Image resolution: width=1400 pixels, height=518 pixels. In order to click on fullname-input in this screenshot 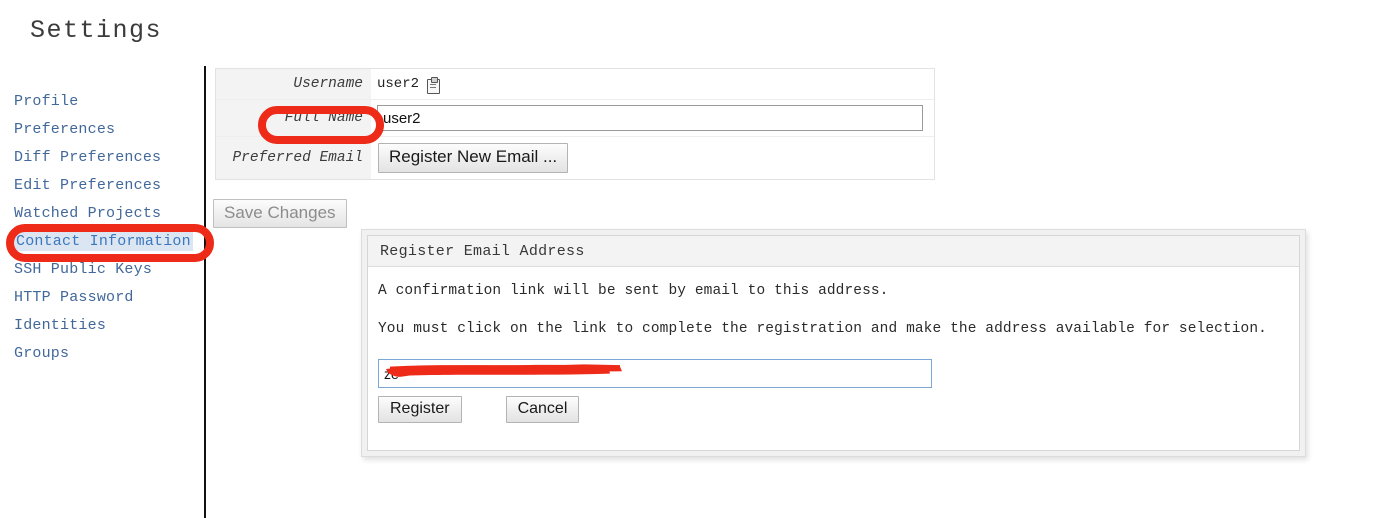, I will do `click(650, 118)`.